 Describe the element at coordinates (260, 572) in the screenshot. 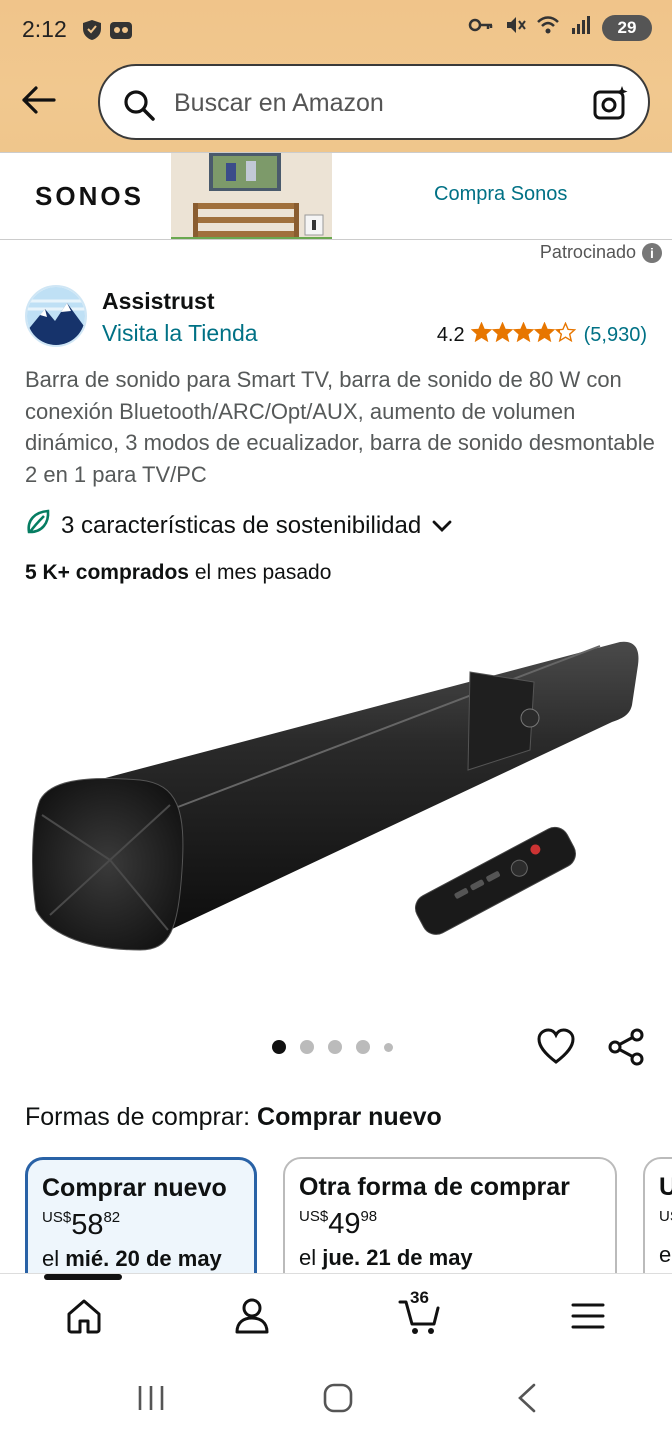

I see `bought-count-rest: el mes pasado` at that location.